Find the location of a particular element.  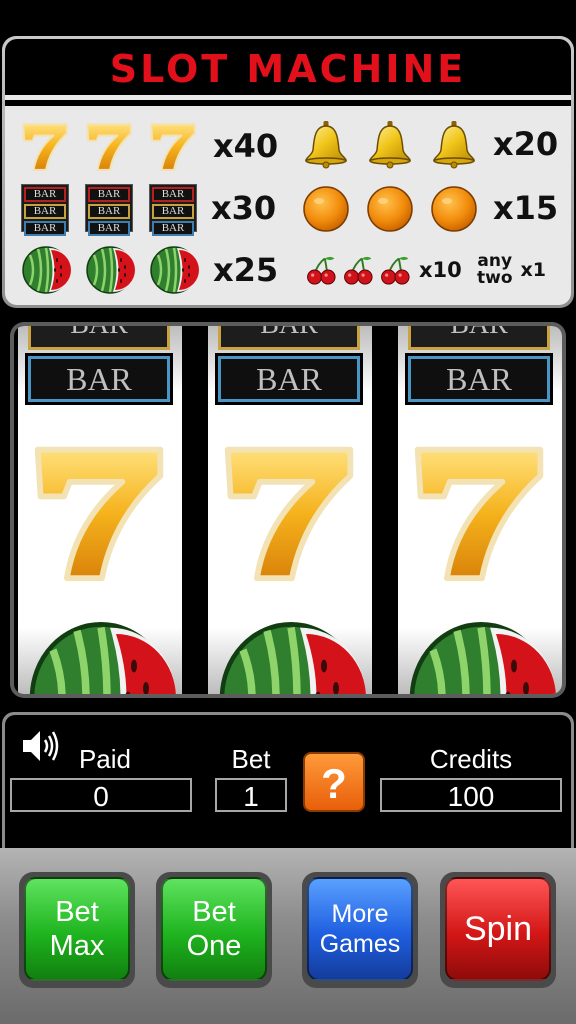

payout-cherries: x10 is located at coordinates (440, 270).